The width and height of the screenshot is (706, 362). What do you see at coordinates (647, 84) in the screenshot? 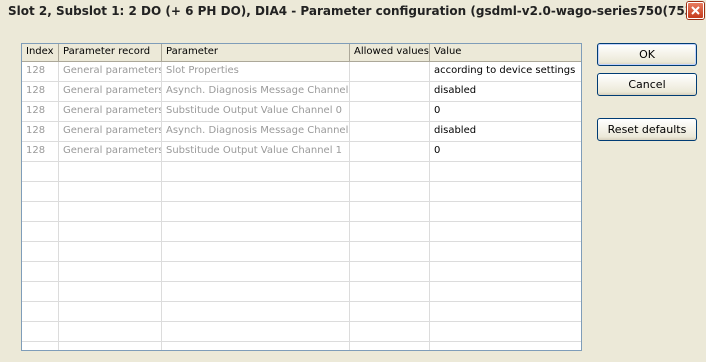
I see `cancel-button: Cancel` at bounding box center [647, 84].